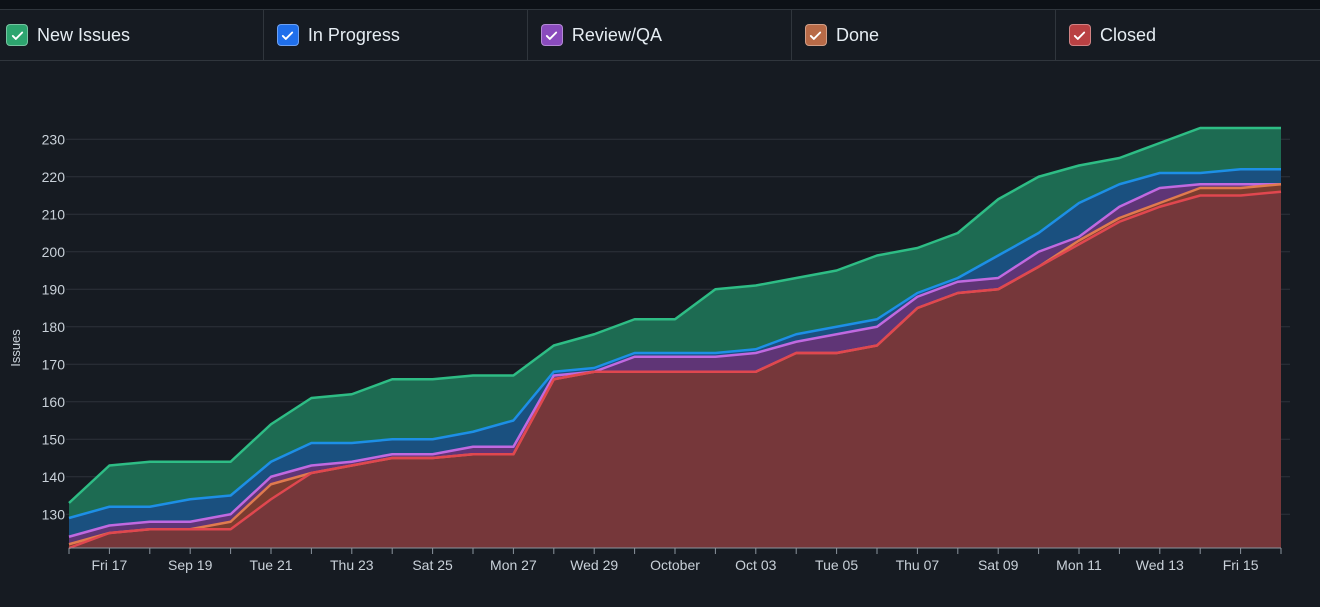  Describe the element at coordinates (54, 364) in the screenshot. I see `y-tick-label: 170` at that location.